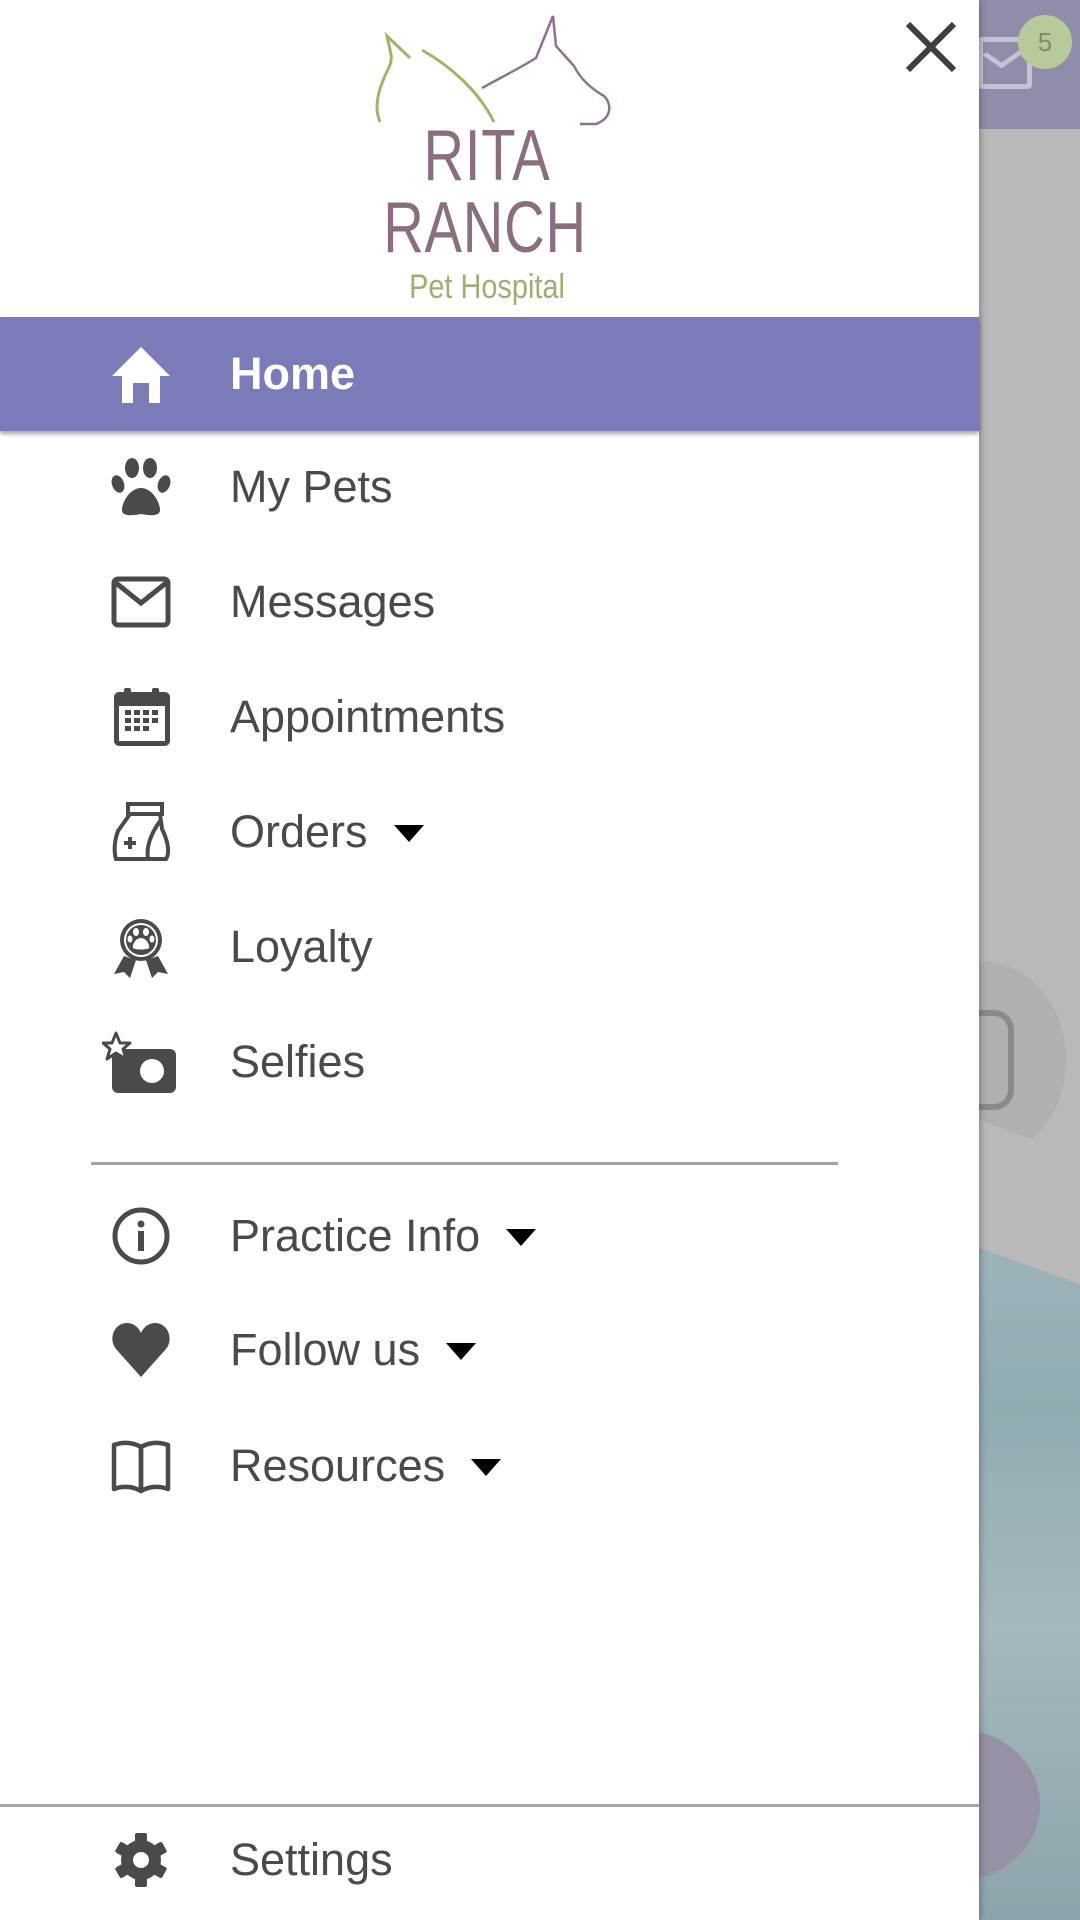  I want to click on menu-item-resources: Resources, so click(489, 1466).